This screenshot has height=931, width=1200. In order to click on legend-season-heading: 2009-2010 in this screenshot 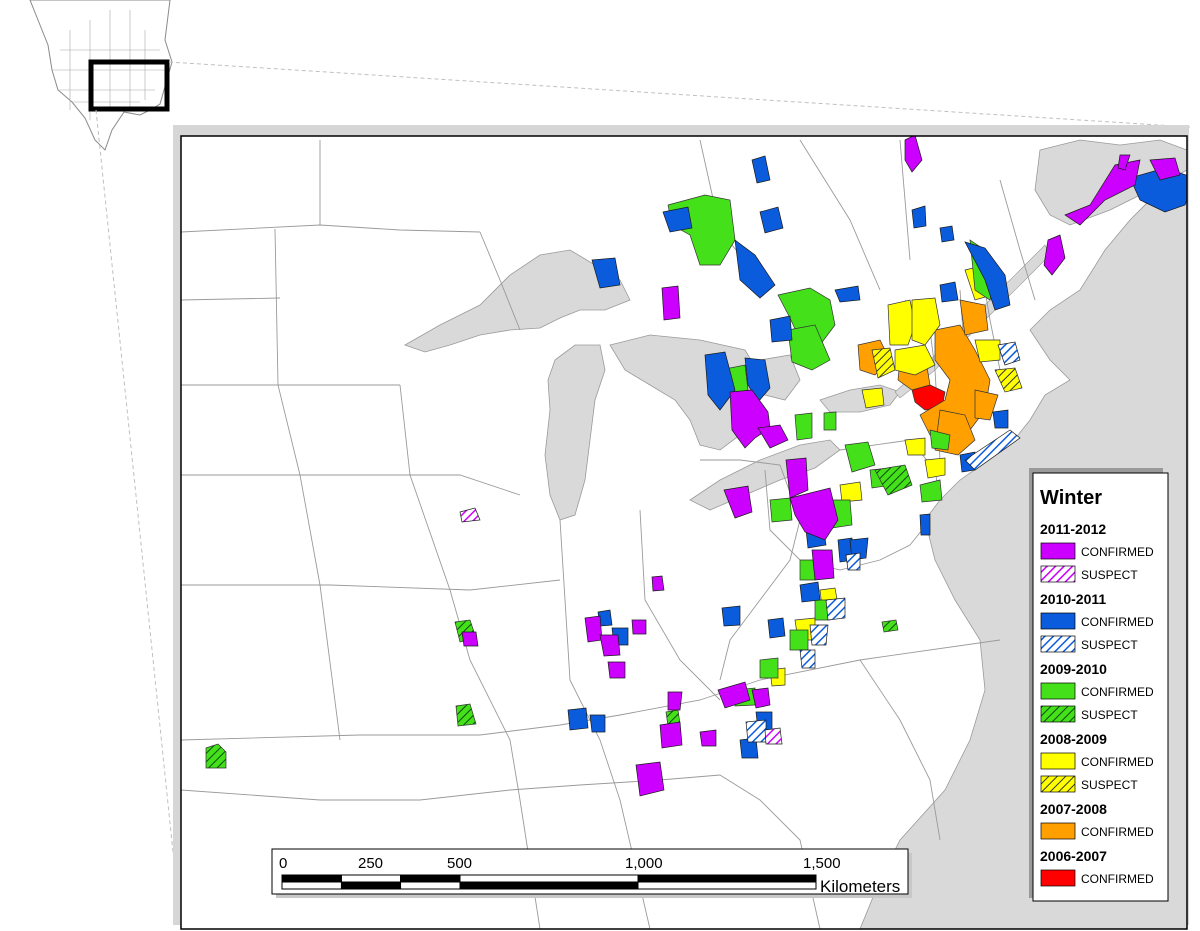, I will do `click(1073, 669)`.